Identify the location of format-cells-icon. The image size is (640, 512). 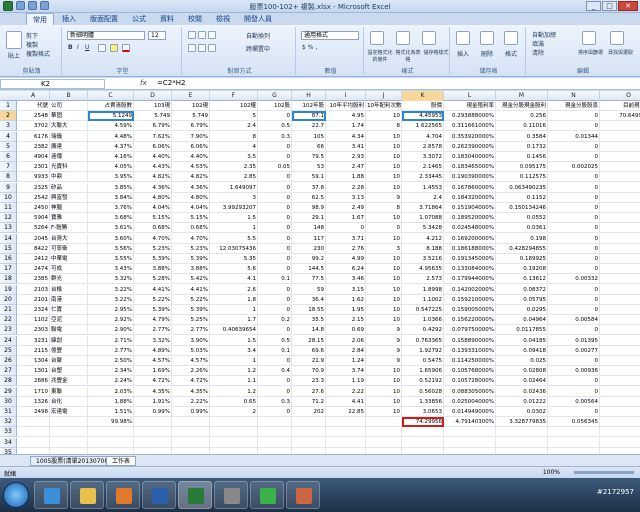
(511, 38).